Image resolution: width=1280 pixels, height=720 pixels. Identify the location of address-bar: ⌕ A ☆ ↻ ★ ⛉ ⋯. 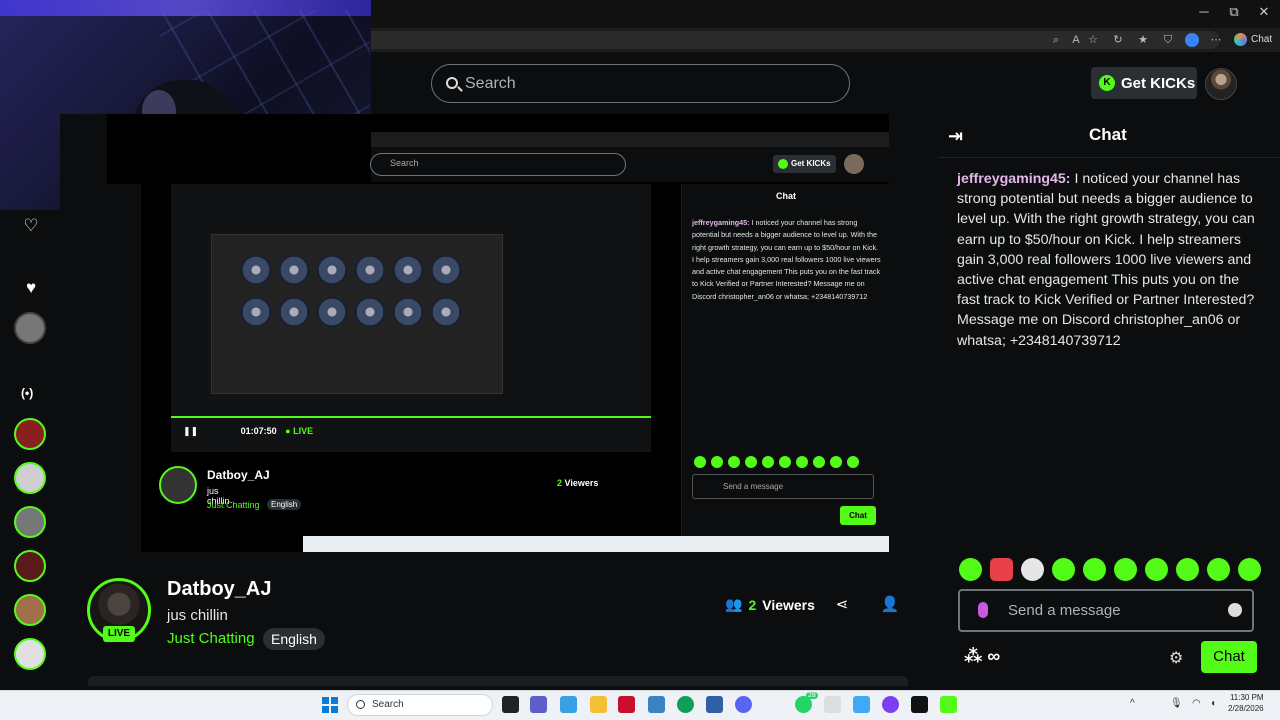
(825, 40).